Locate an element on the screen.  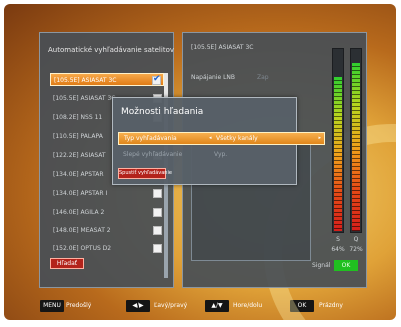
satellite-row-10: [152.0E] OPTUS D2 is located at coordinates (107, 248).